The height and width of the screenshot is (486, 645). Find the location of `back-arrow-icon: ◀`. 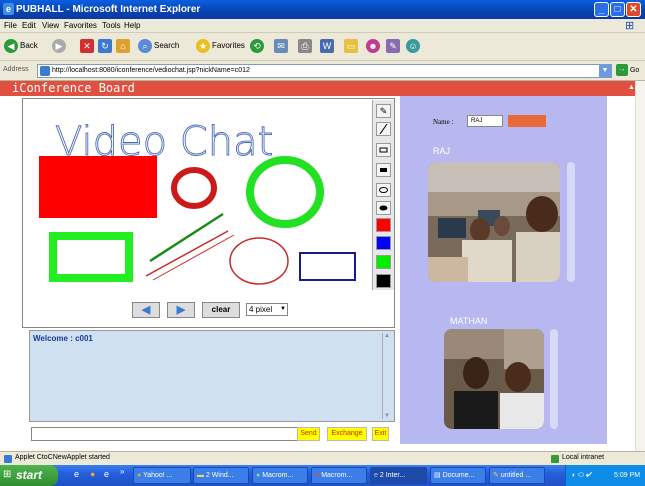

back-arrow-icon: ◀ is located at coordinates (11, 46).